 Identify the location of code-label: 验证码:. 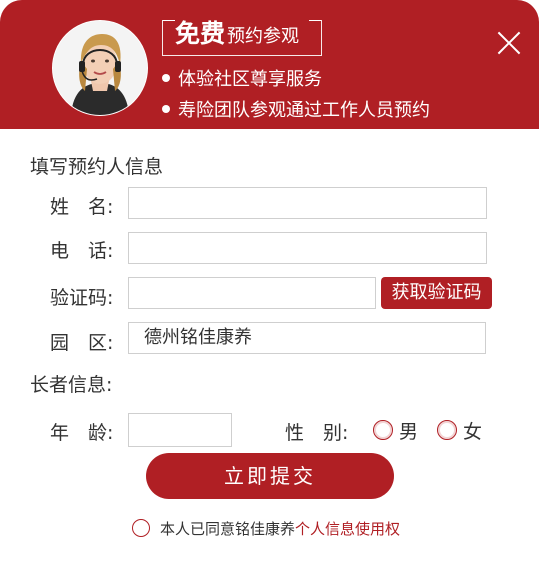
(82, 298).